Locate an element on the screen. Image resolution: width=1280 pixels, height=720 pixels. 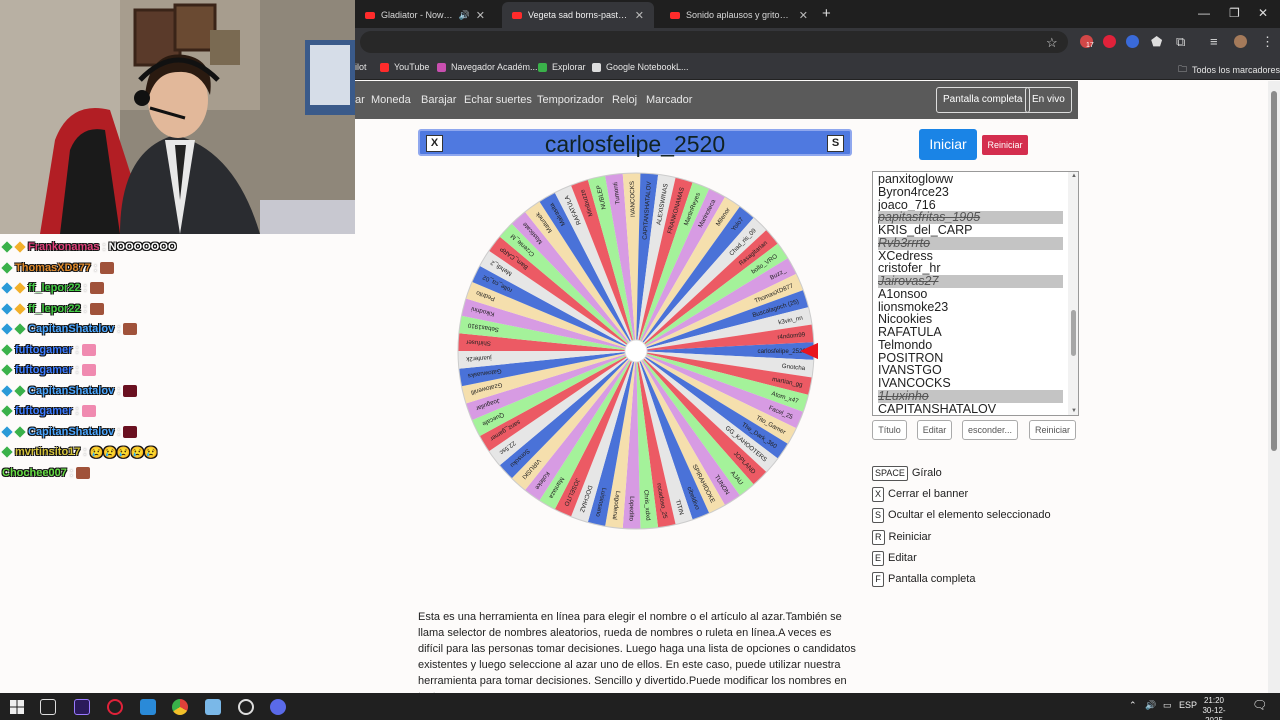
taskbar-clock: 21:20 30-12-2025 is located at coordinates (1214, 708).